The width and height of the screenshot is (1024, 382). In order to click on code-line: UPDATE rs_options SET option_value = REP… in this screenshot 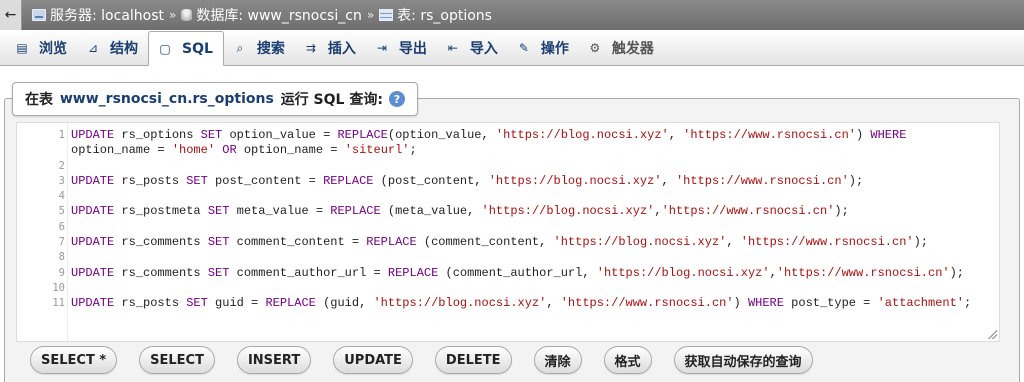, I will do `click(533, 135)`.